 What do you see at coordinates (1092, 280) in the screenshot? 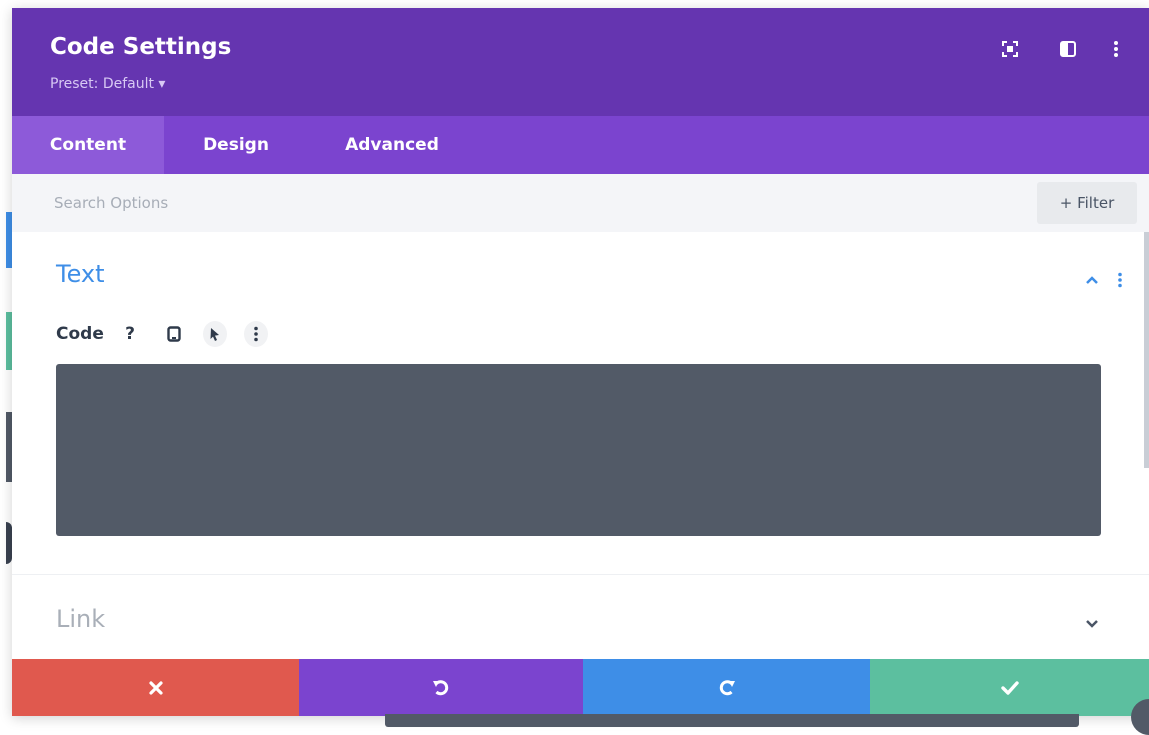
I see `chevron-up-icon` at bounding box center [1092, 280].